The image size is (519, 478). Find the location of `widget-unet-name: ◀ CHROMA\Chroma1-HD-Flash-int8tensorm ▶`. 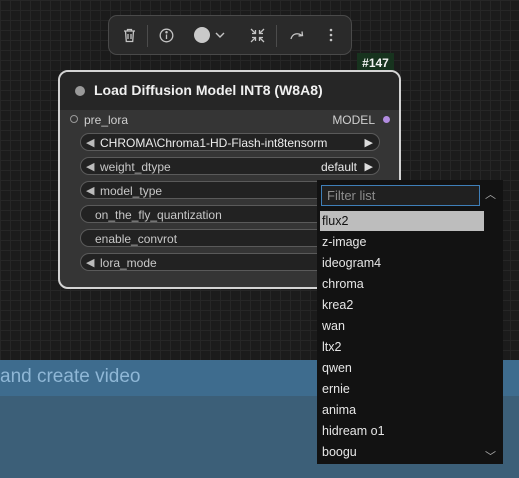

widget-unet-name: ◀ CHROMA\Chroma1-HD-Flash-int8tensorm ▶ is located at coordinates (230, 142).